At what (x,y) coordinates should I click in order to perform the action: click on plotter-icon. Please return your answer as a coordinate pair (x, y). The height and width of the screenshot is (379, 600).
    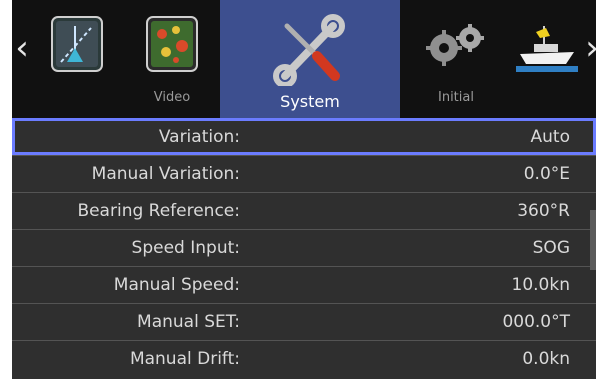
    Looking at the image, I should click on (77, 46).